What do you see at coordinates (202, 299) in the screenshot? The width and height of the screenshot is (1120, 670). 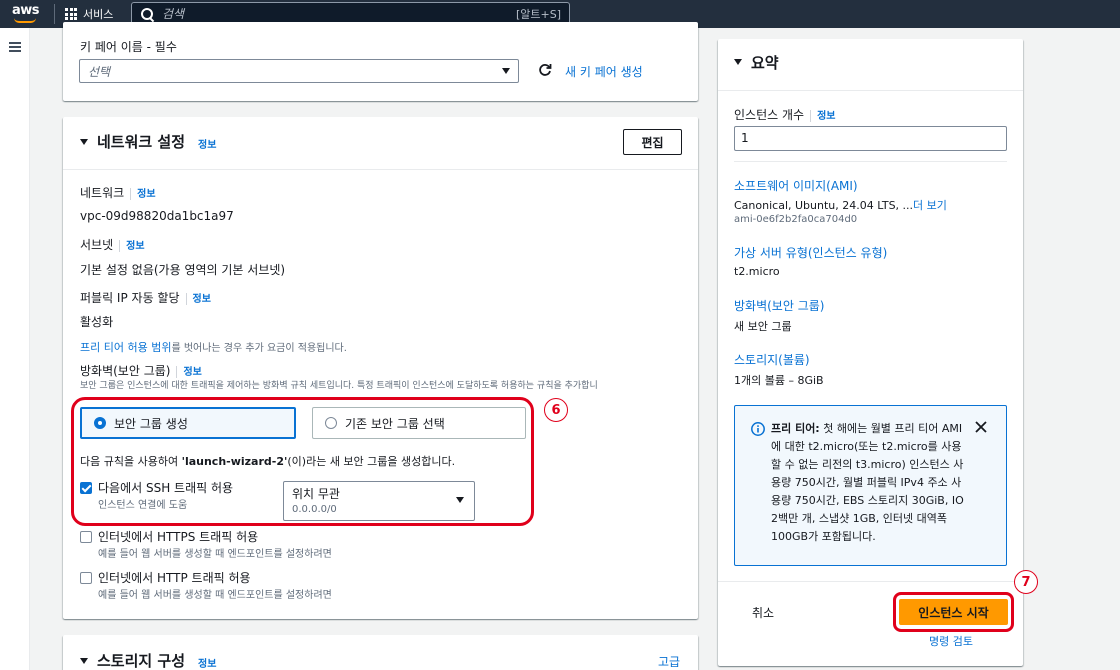 I see `public-ip-info-link: 정보` at bounding box center [202, 299].